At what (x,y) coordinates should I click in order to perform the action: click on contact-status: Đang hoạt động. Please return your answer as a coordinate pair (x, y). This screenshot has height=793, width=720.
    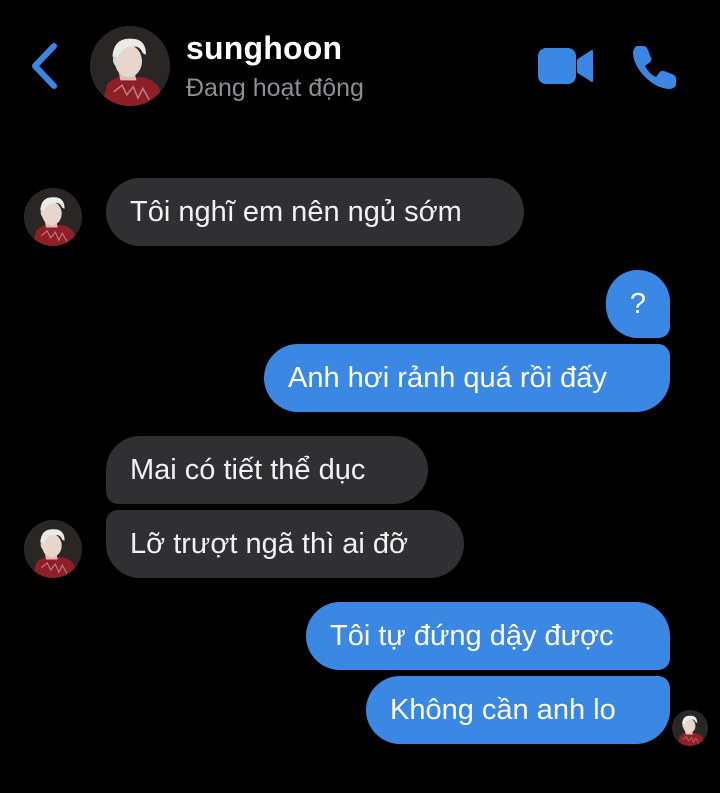
    Looking at the image, I should click on (275, 88).